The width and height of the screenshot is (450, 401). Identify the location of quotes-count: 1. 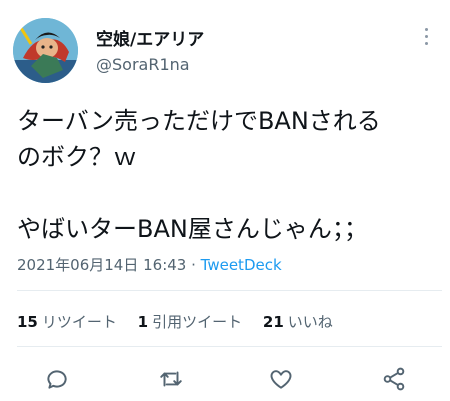
(143, 322).